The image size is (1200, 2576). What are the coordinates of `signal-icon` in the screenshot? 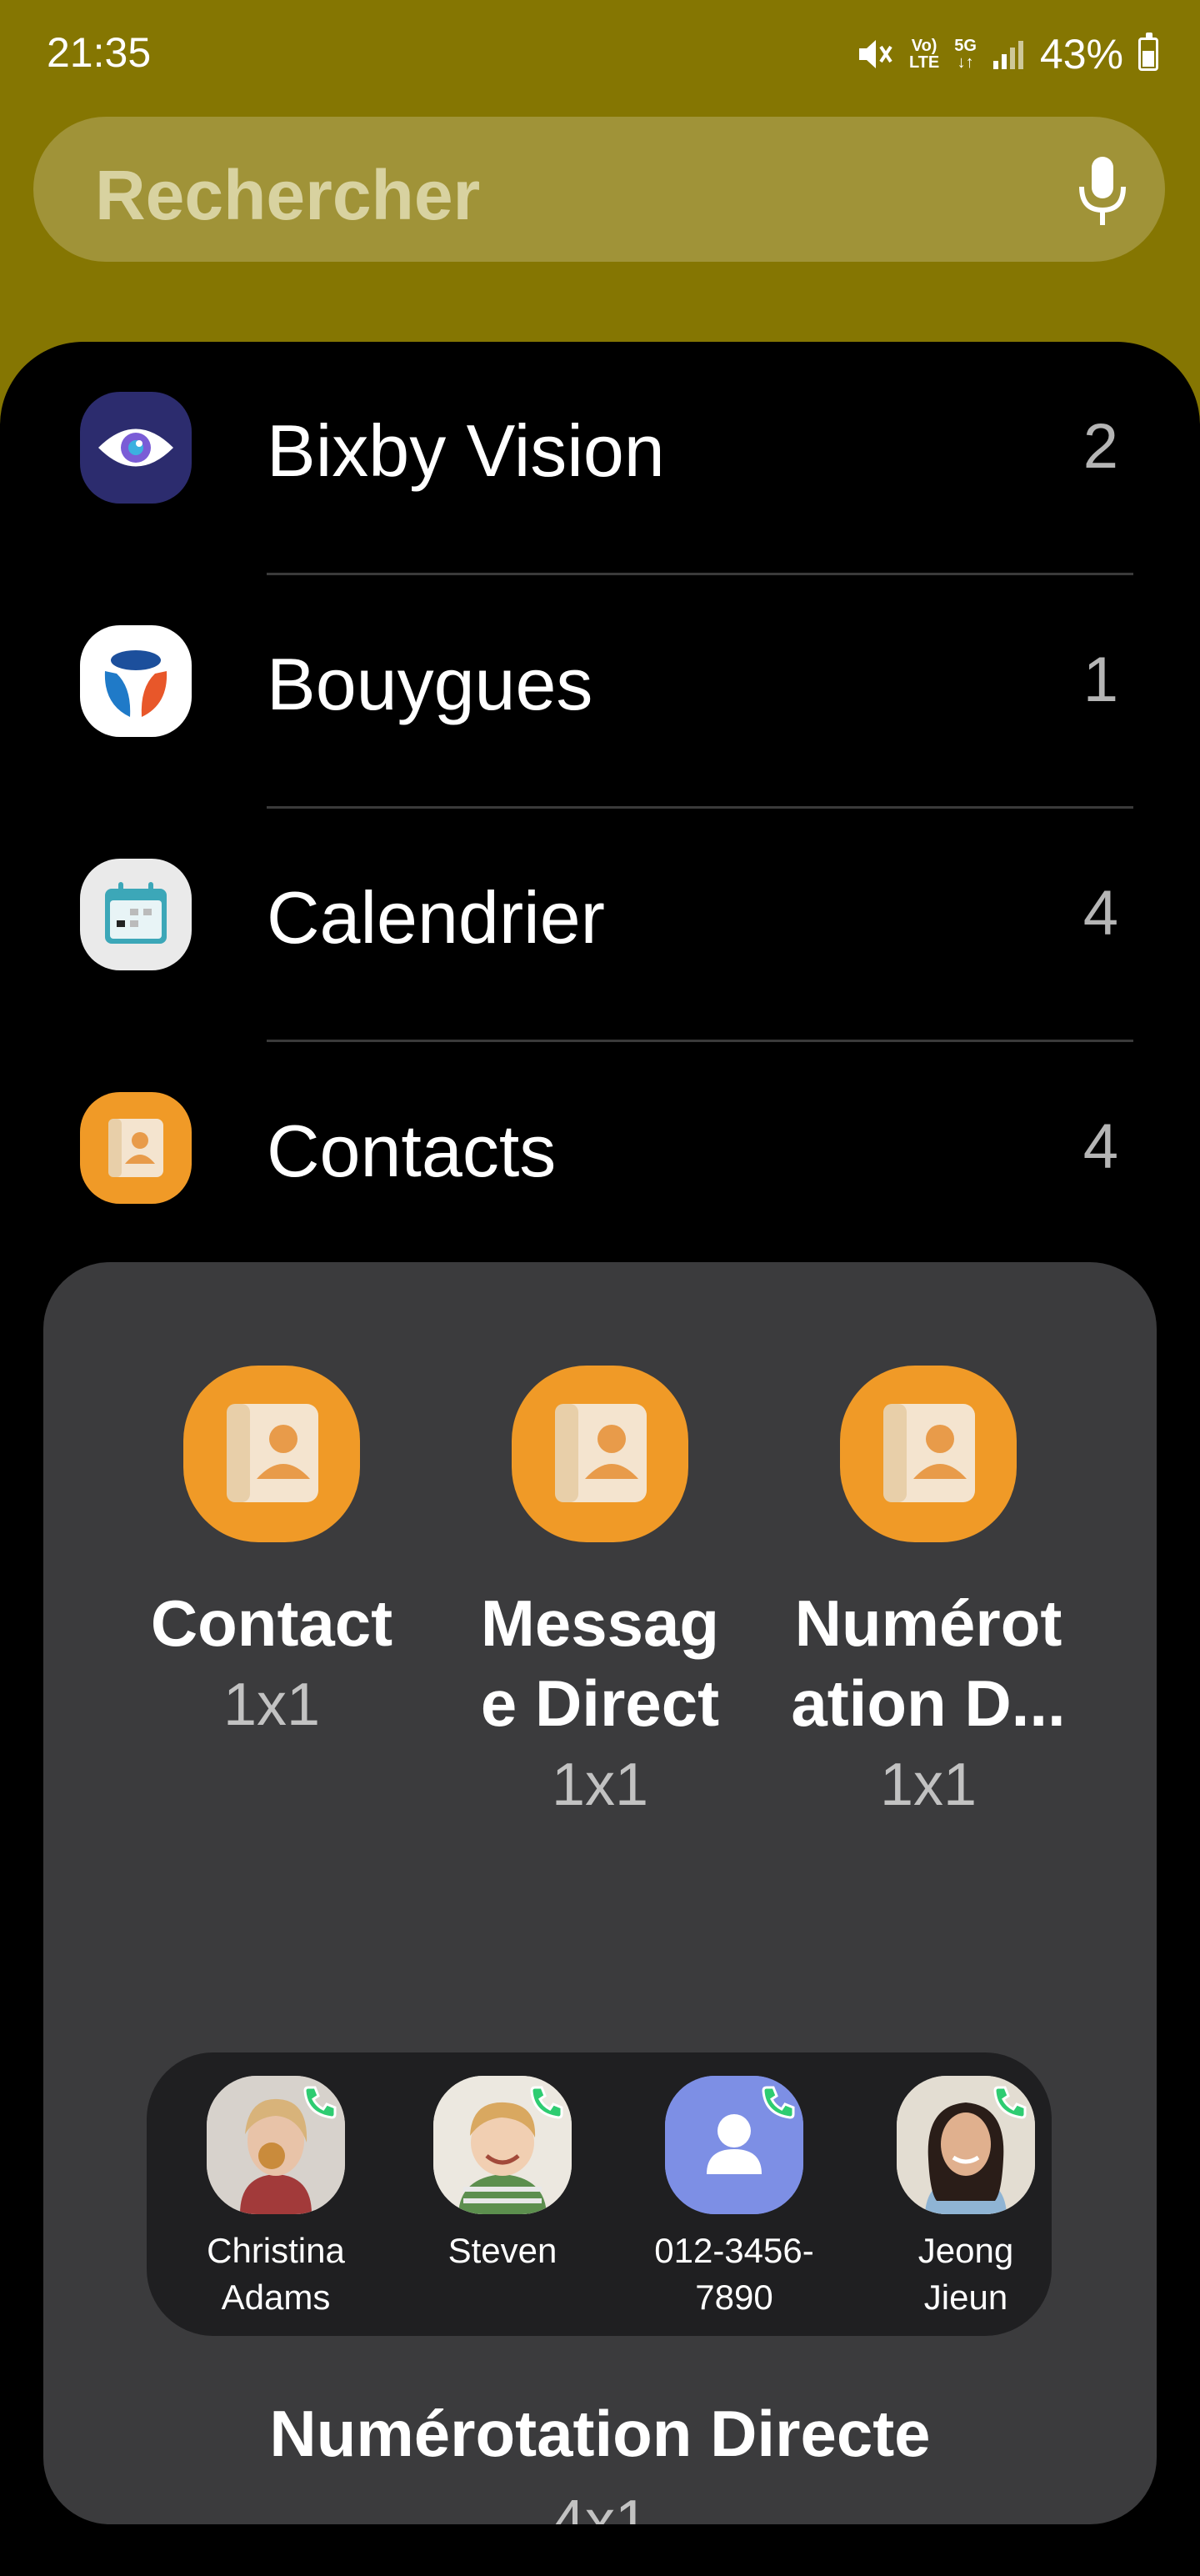 It's located at (1007, 55).